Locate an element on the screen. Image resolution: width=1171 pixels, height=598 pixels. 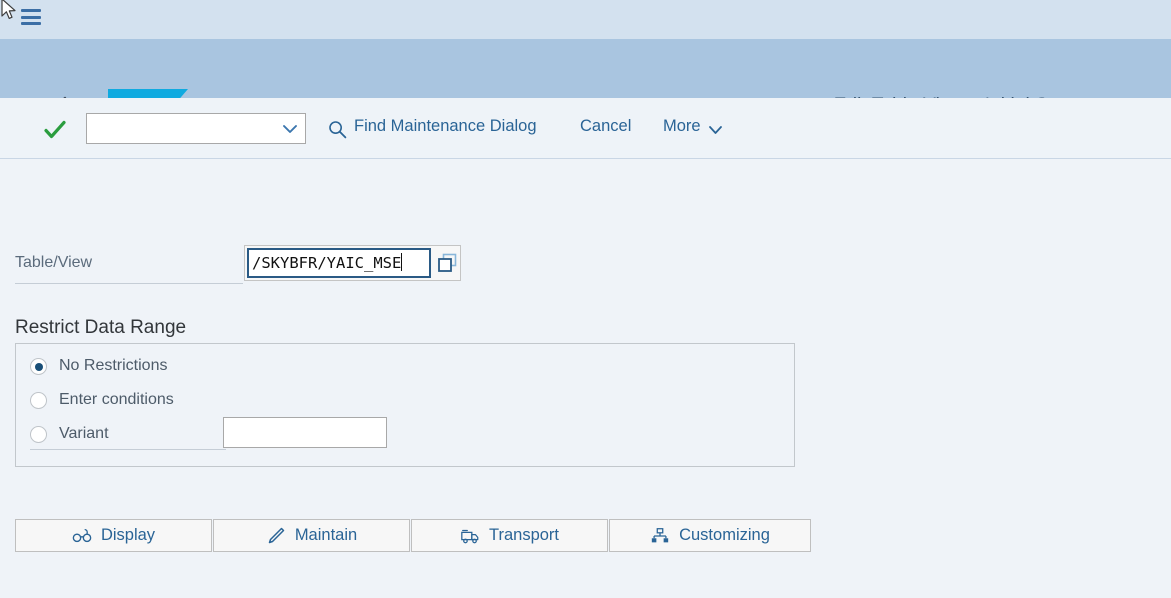
truck-icon is located at coordinates (470, 536).